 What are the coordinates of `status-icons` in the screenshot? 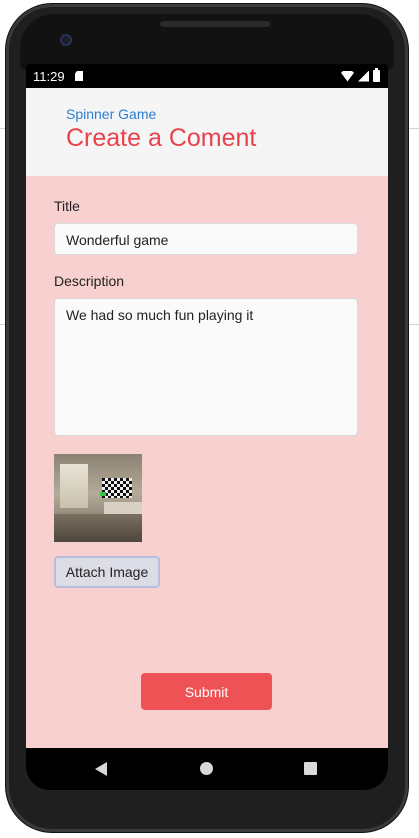 It's located at (360, 75).